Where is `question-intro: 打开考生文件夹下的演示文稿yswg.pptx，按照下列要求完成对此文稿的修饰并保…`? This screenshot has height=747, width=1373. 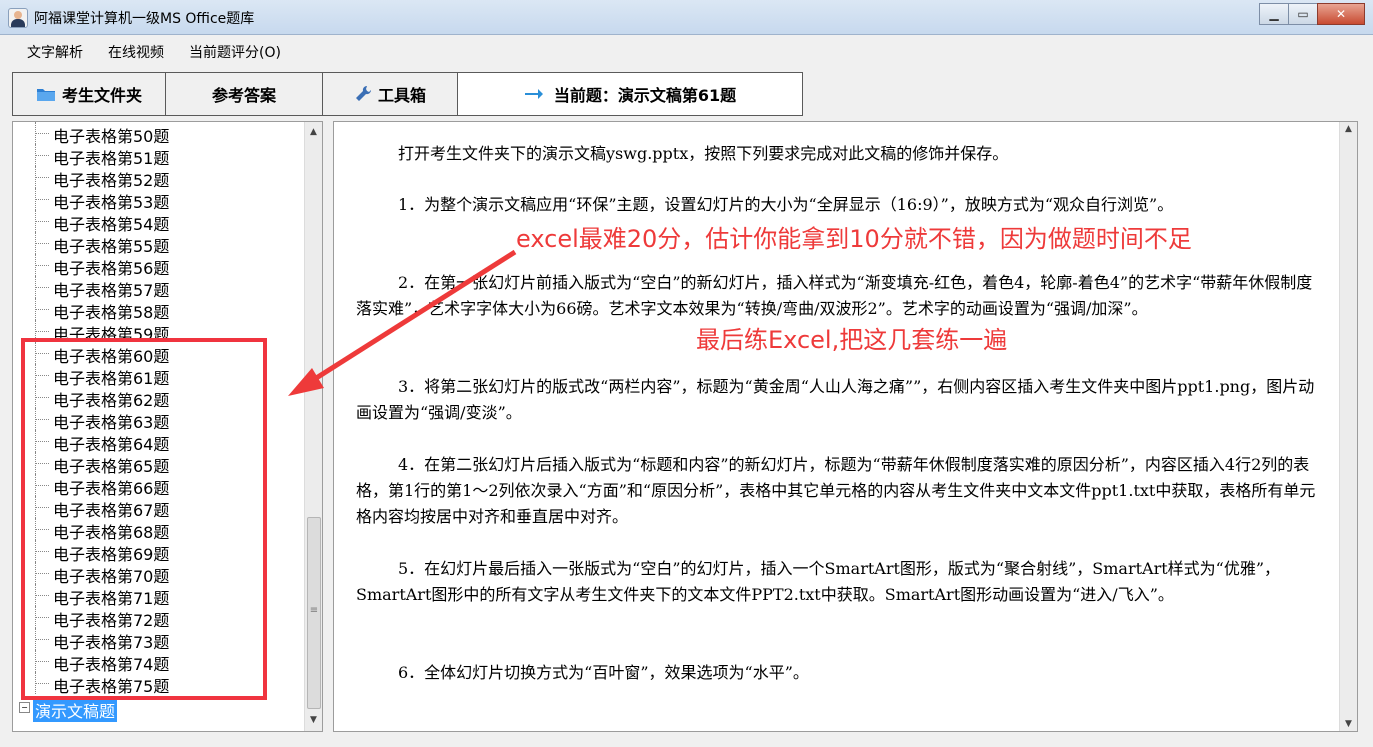 question-intro: 打开考生文件夹下的演示文稿yswg.pptx，按照下列要求完成对此文稿的修饰并保… is located at coordinates (703, 153).